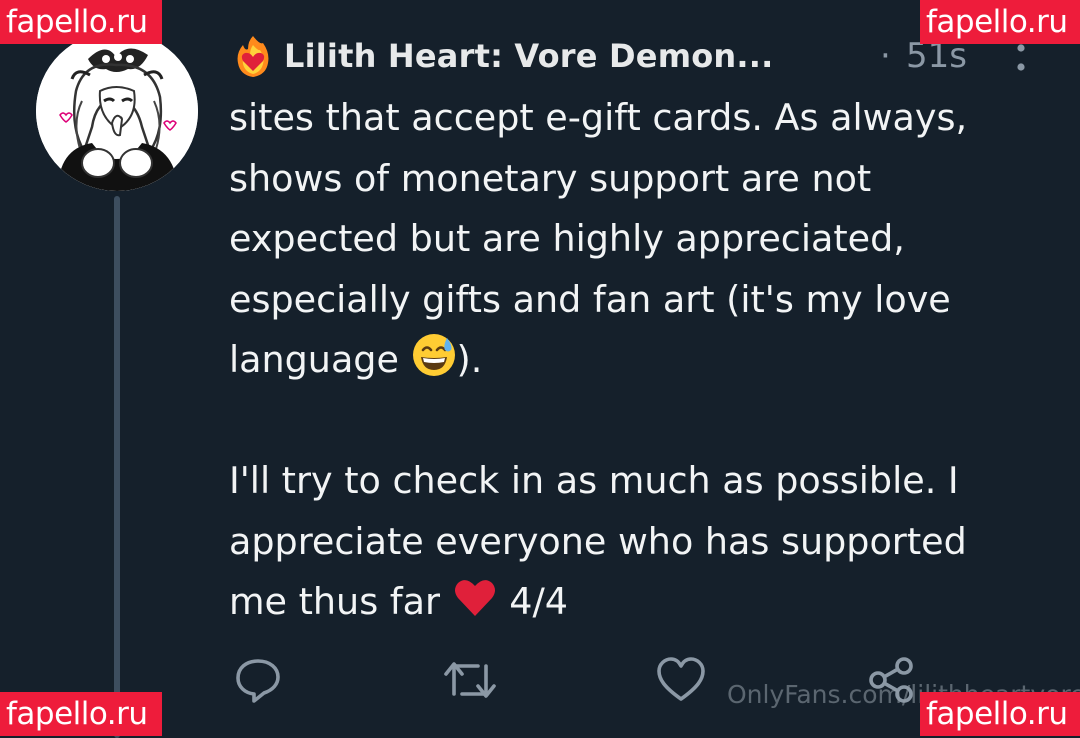 The image size is (1080, 738). What do you see at coordinates (469, 359) in the screenshot?
I see `tweet-line-text: ).` at bounding box center [469, 359].